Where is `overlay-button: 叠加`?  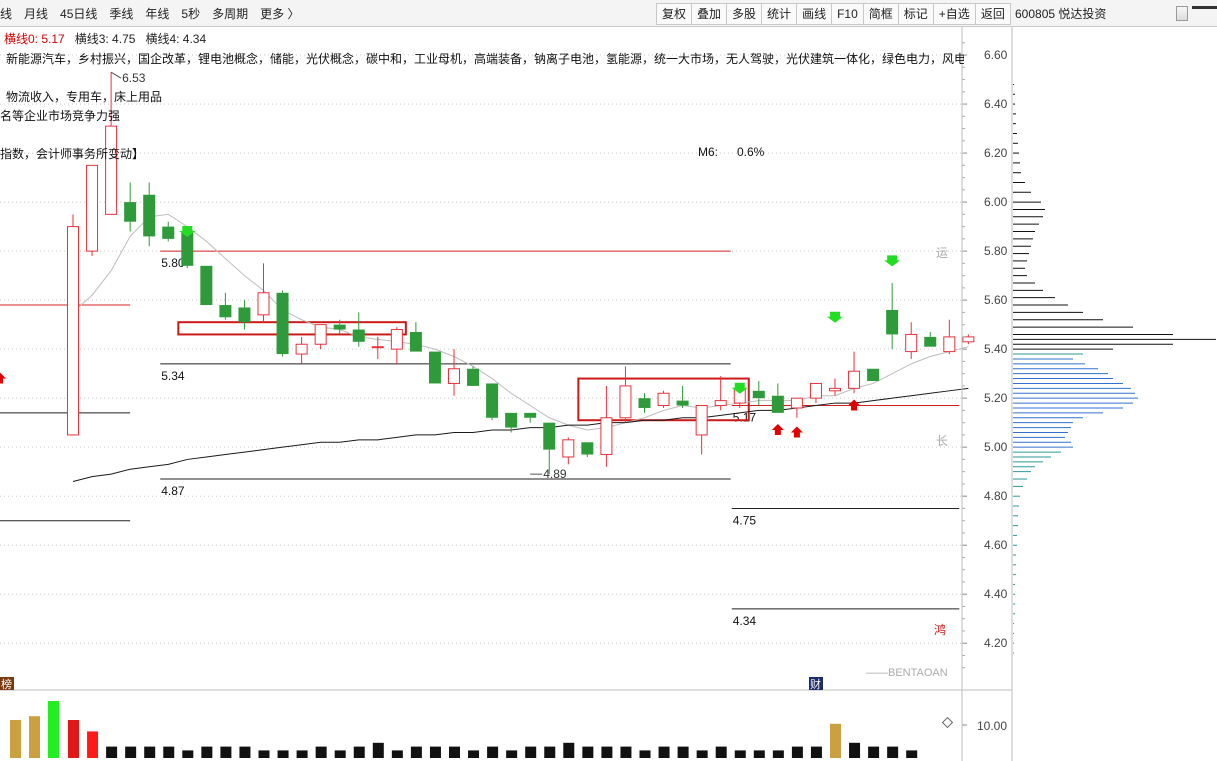 overlay-button: 叠加 is located at coordinates (709, 14).